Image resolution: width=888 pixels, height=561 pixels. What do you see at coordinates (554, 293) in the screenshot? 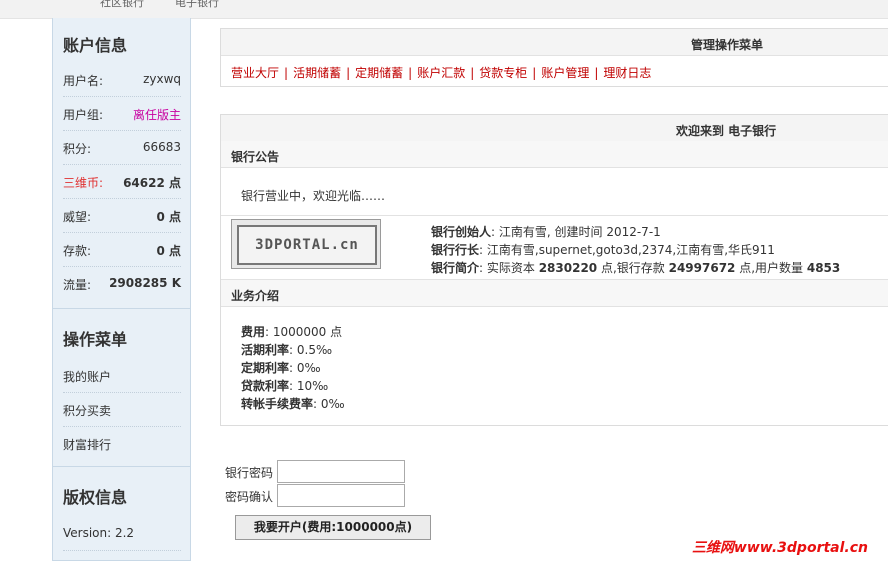
I see `business-header: 业务介绍` at bounding box center [554, 293].